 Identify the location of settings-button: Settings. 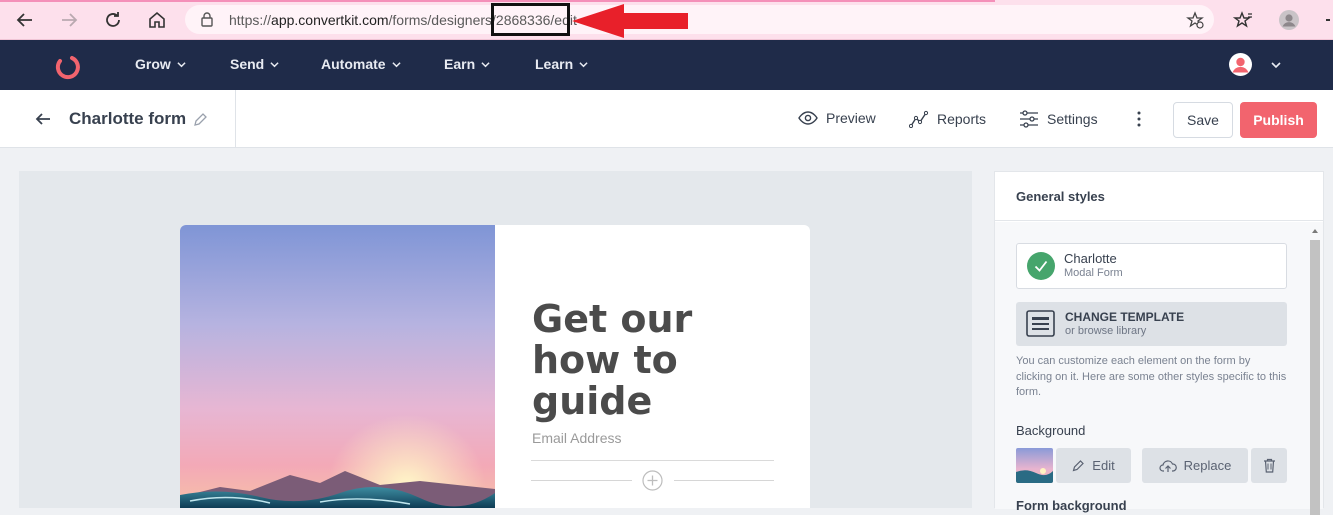
(1058, 119).